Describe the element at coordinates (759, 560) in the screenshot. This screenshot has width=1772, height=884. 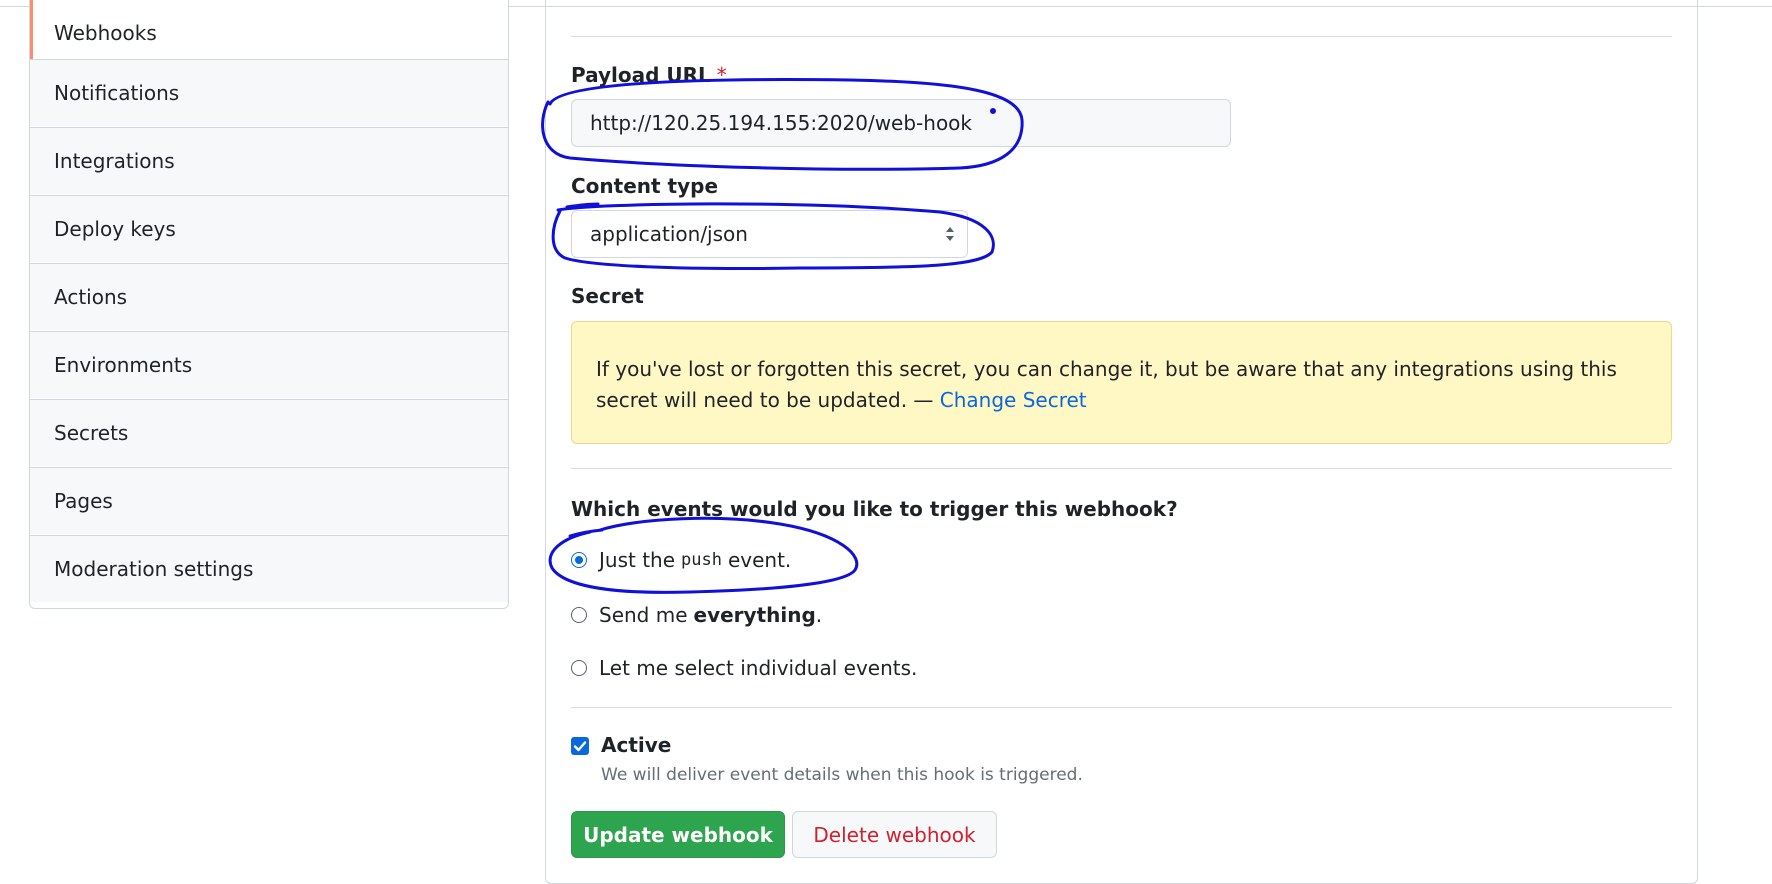
I see `option-text: event.` at that location.